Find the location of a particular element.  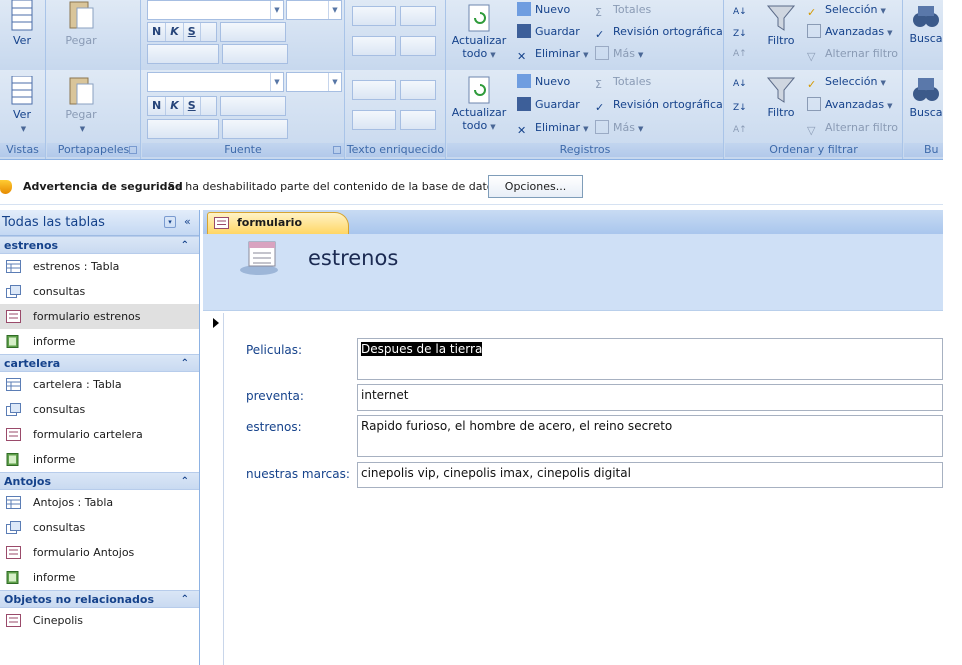

nav-item-cartelera-form: formulario cartelera is located at coordinates (99, 434).